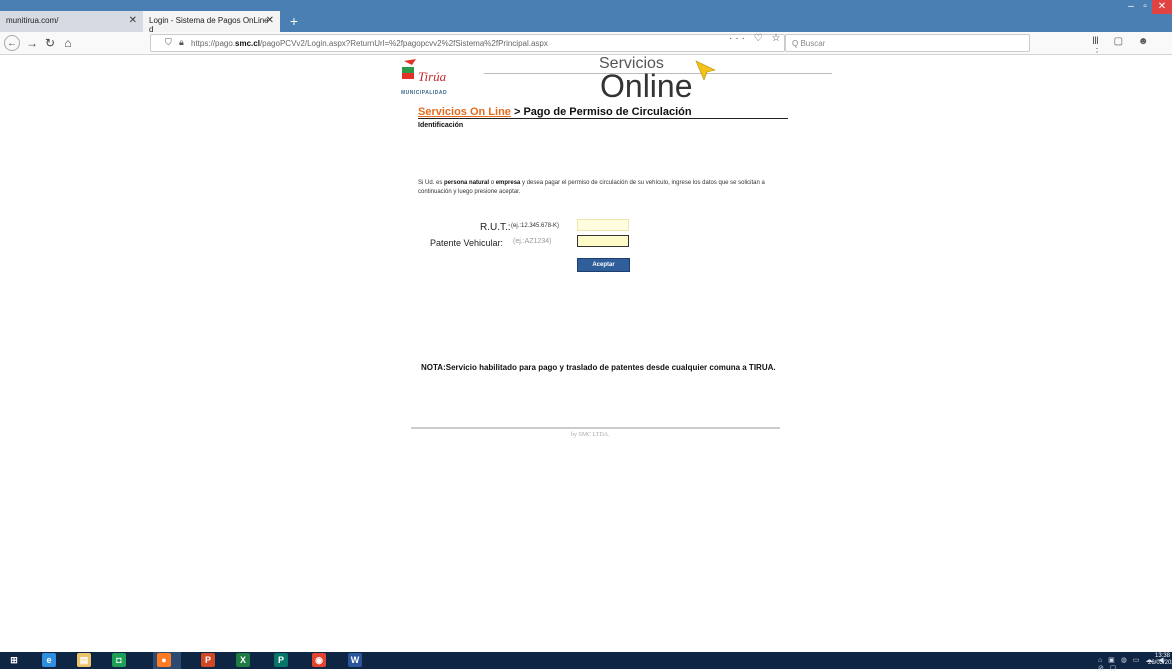 This screenshot has height=672, width=1172. Describe the element at coordinates (603, 265) in the screenshot. I see `aceptar-button: Aceptar` at that location.